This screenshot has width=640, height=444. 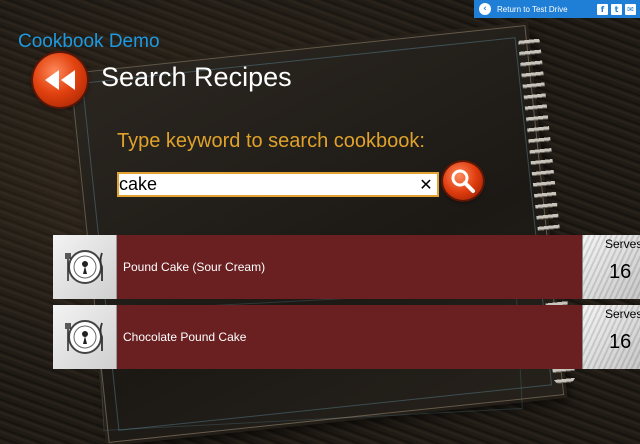 What do you see at coordinates (532, 9) in the screenshot?
I see `return-to-test-drive-label: Return to Test Drive` at bounding box center [532, 9].